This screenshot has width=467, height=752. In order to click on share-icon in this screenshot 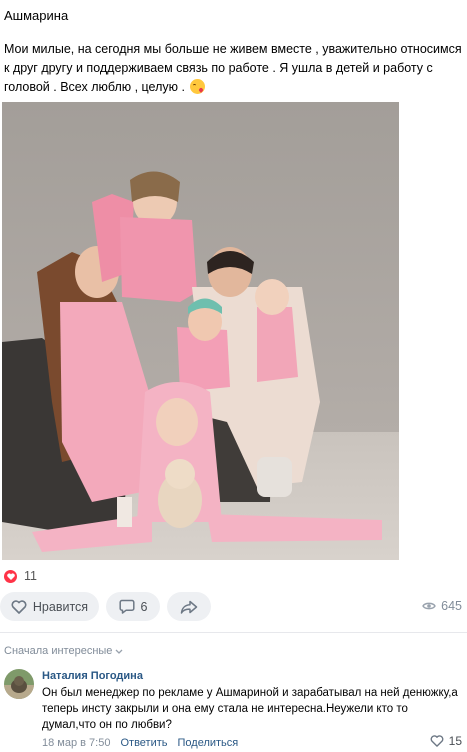, I will do `click(189, 607)`.